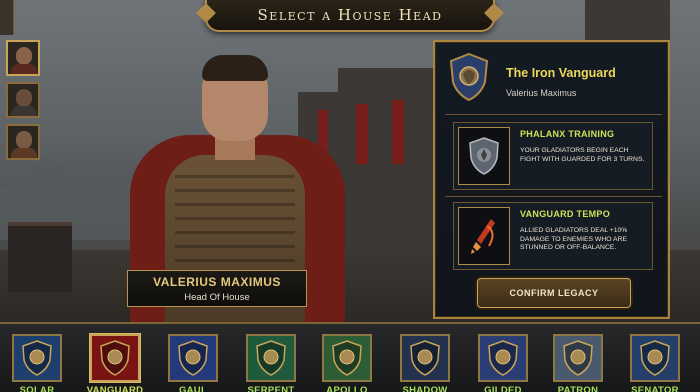 This screenshot has width=700, height=392. I want to click on house-tile-vanguard: VANGUARD, so click(115, 363).